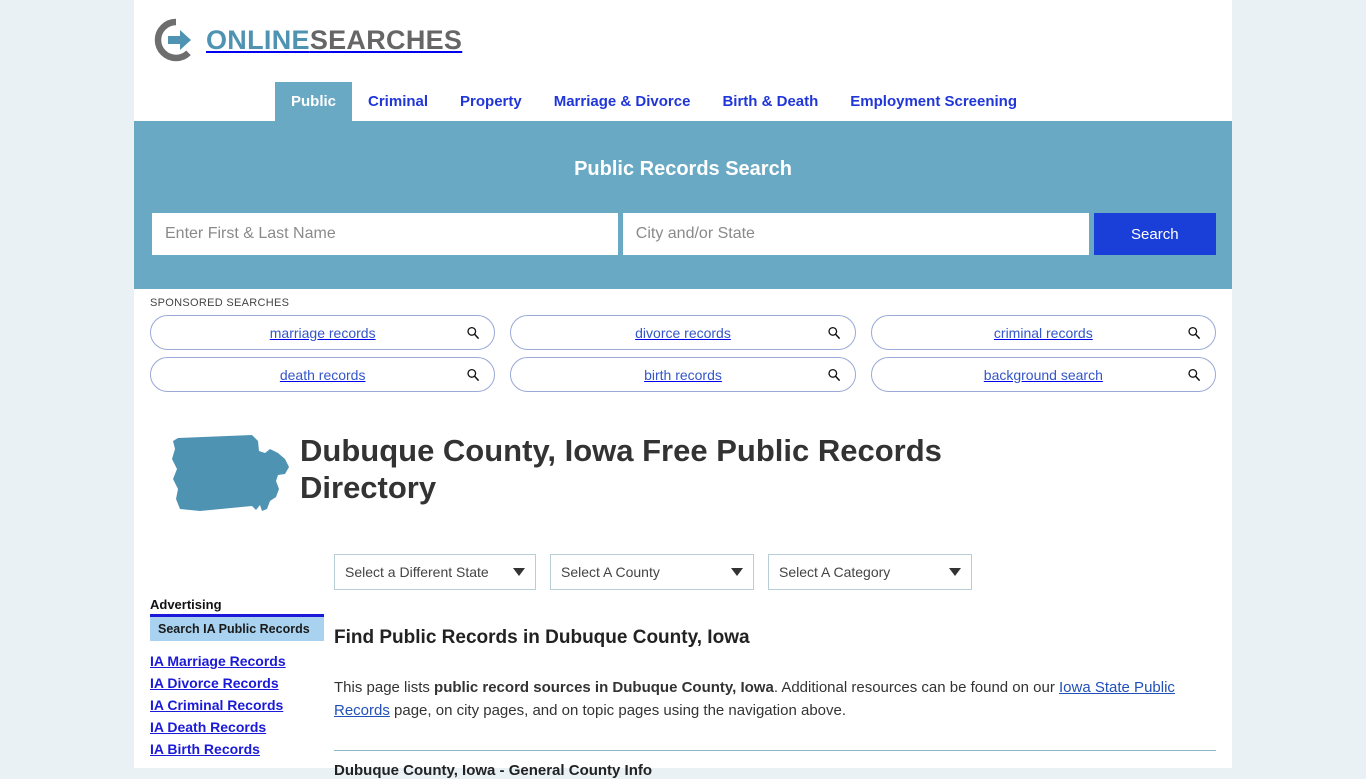 The height and width of the screenshot is (779, 1366). What do you see at coordinates (233, 475) in the screenshot?
I see `iowa-state-map-icon` at bounding box center [233, 475].